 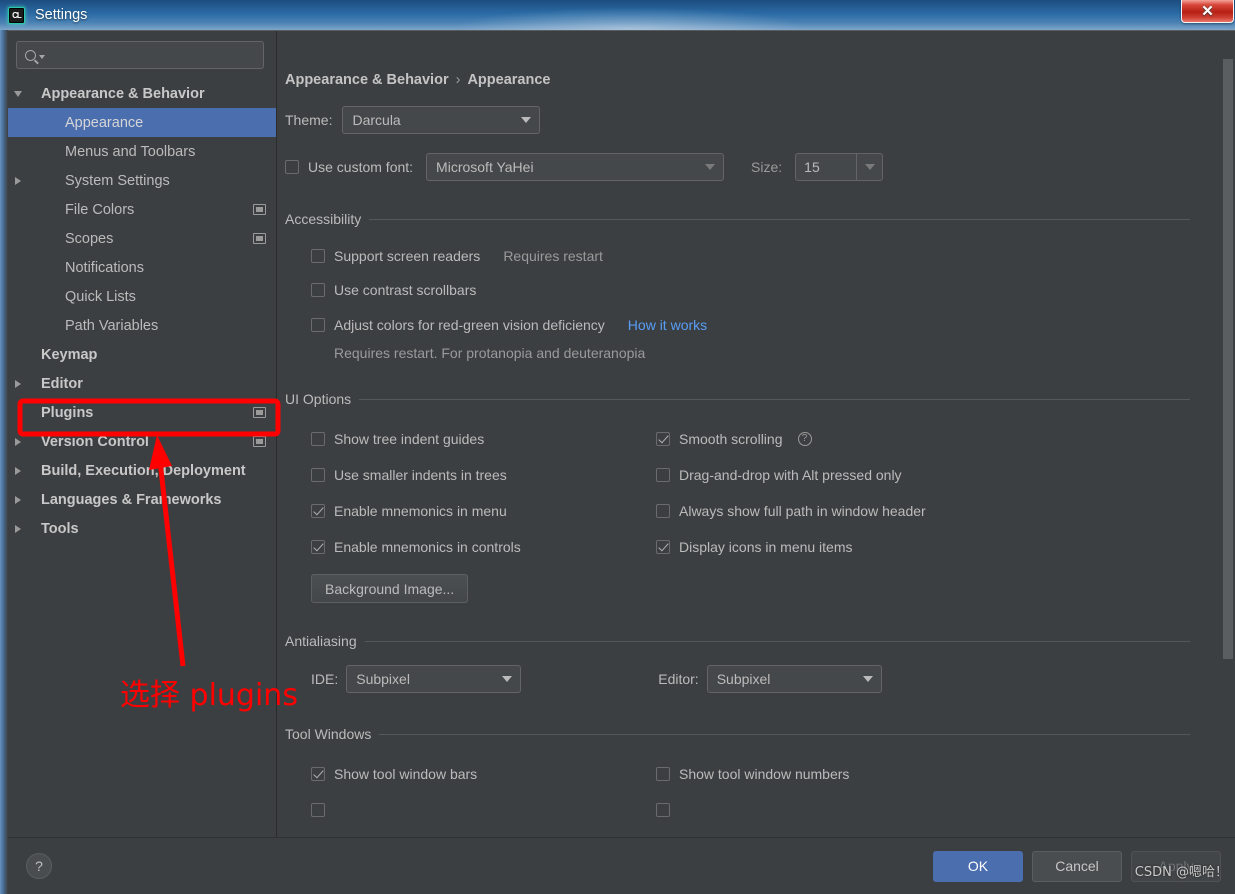 What do you see at coordinates (142, 325) in the screenshot?
I see `sidebar-item-path-variables: Path Variables` at bounding box center [142, 325].